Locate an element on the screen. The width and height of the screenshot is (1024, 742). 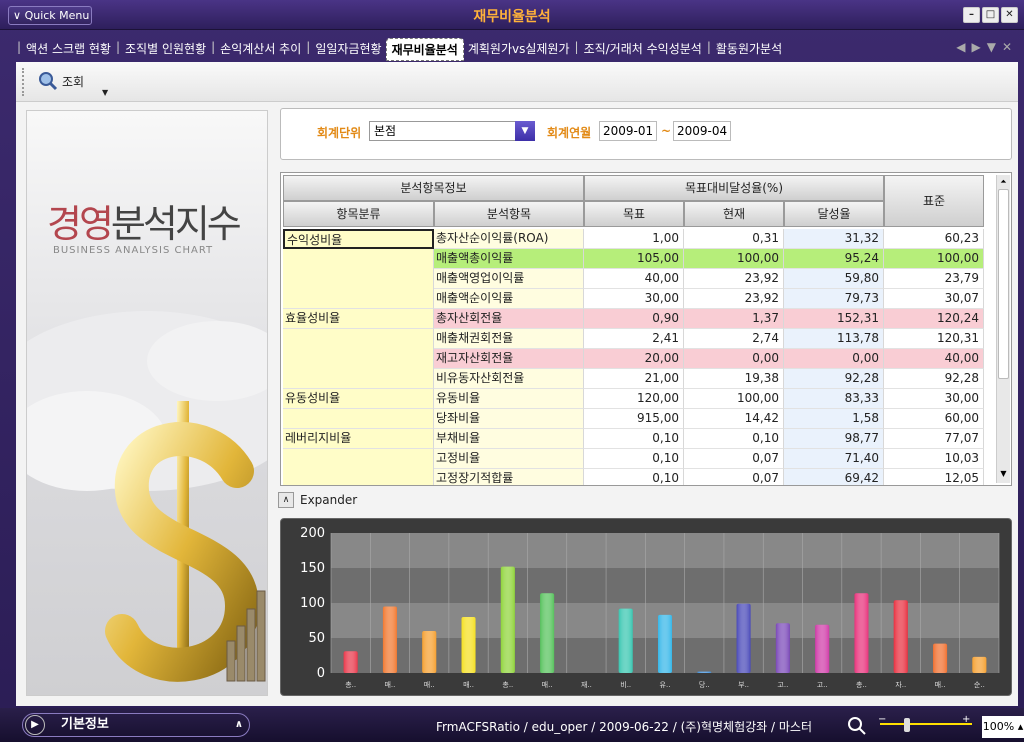
grid-scrollbar: ⏶ ▼ is located at coordinates (1003, 329).